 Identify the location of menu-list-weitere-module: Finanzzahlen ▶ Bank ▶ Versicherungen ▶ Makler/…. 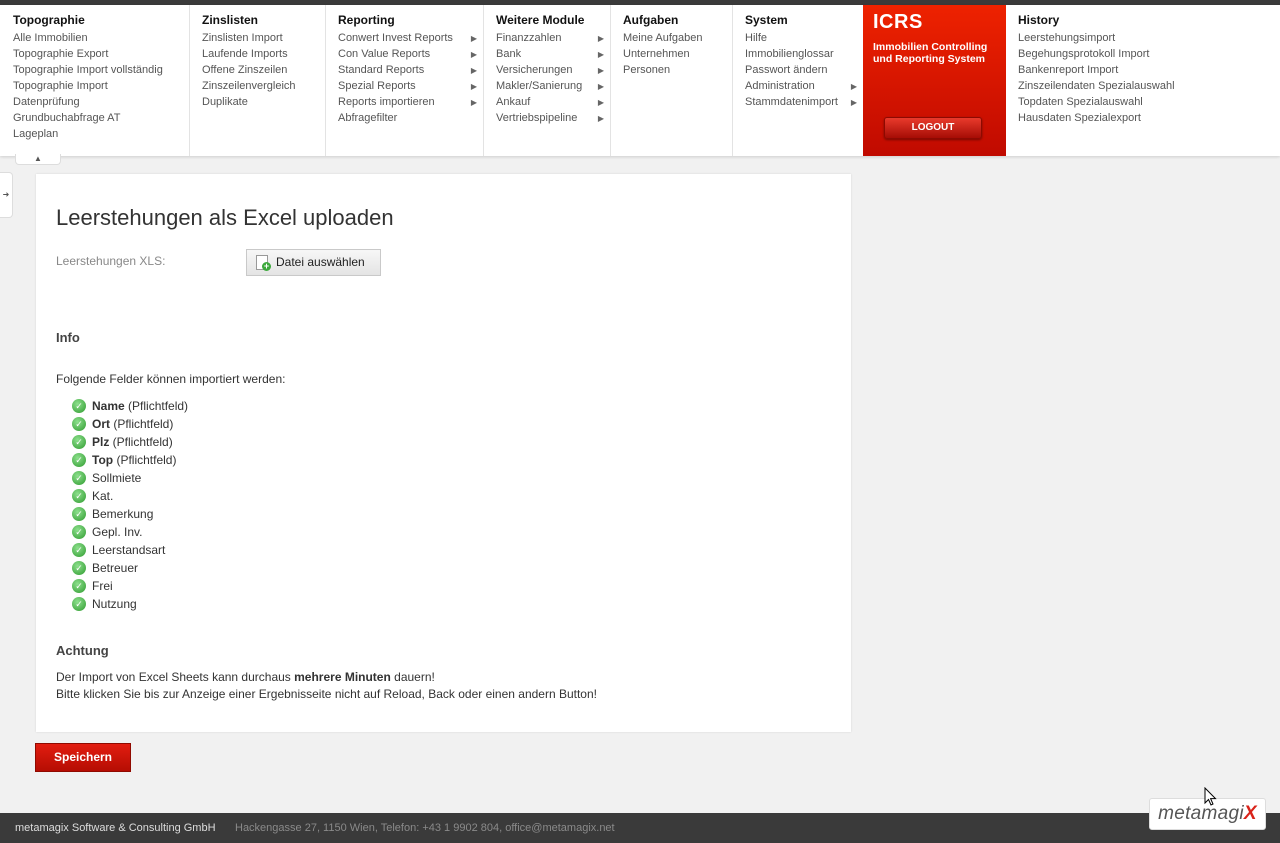
(551, 80).